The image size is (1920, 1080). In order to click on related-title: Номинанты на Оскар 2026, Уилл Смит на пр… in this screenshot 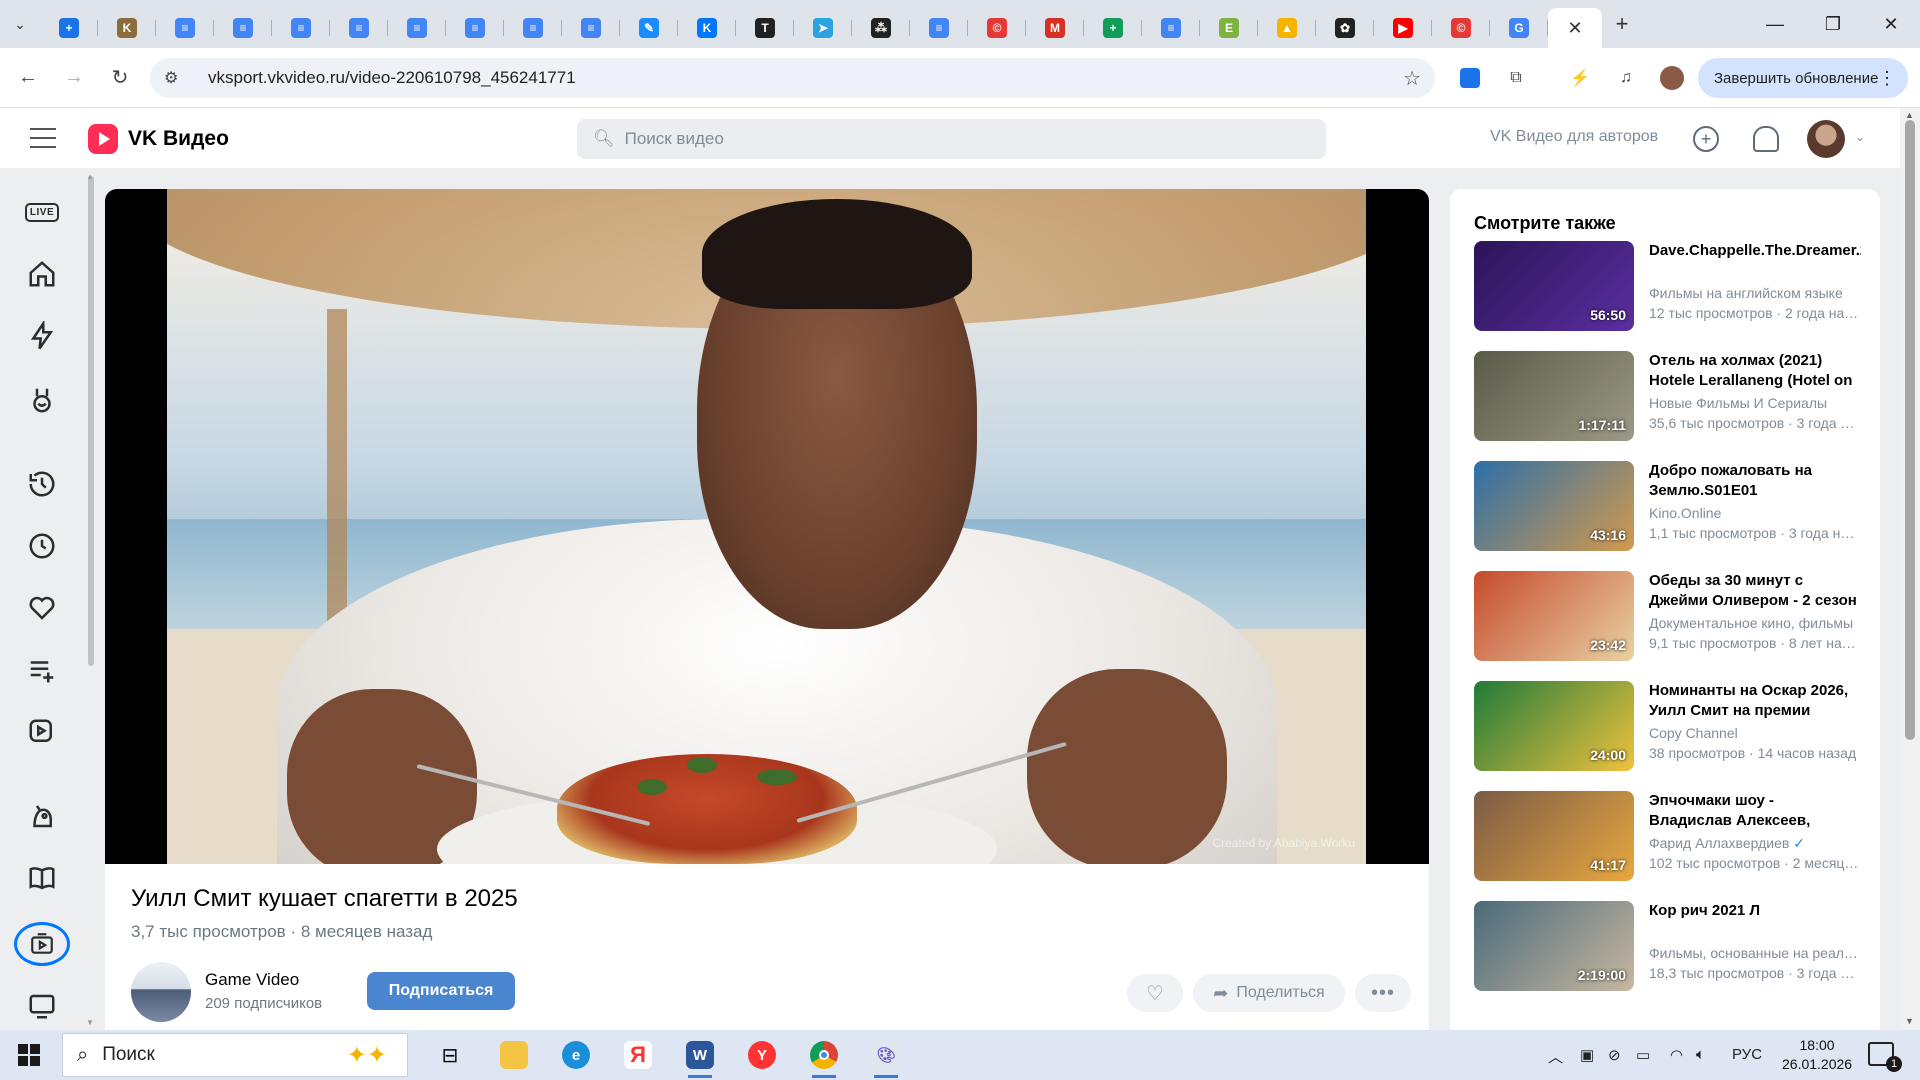, I will do `click(1755, 701)`.